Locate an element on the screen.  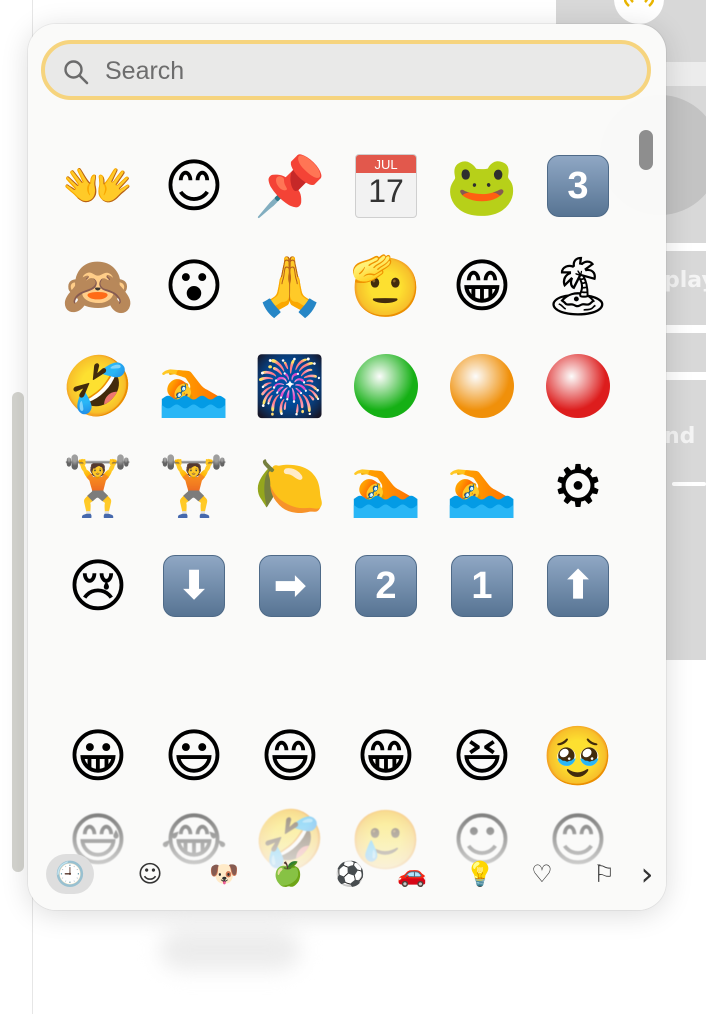
emoji-face-open-mouth: 😮 is located at coordinates (194, 286).